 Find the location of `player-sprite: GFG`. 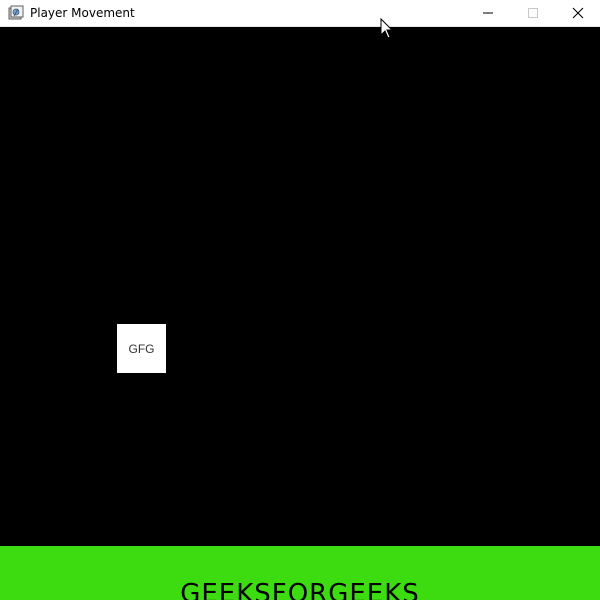

player-sprite: GFG is located at coordinates (141, 348).